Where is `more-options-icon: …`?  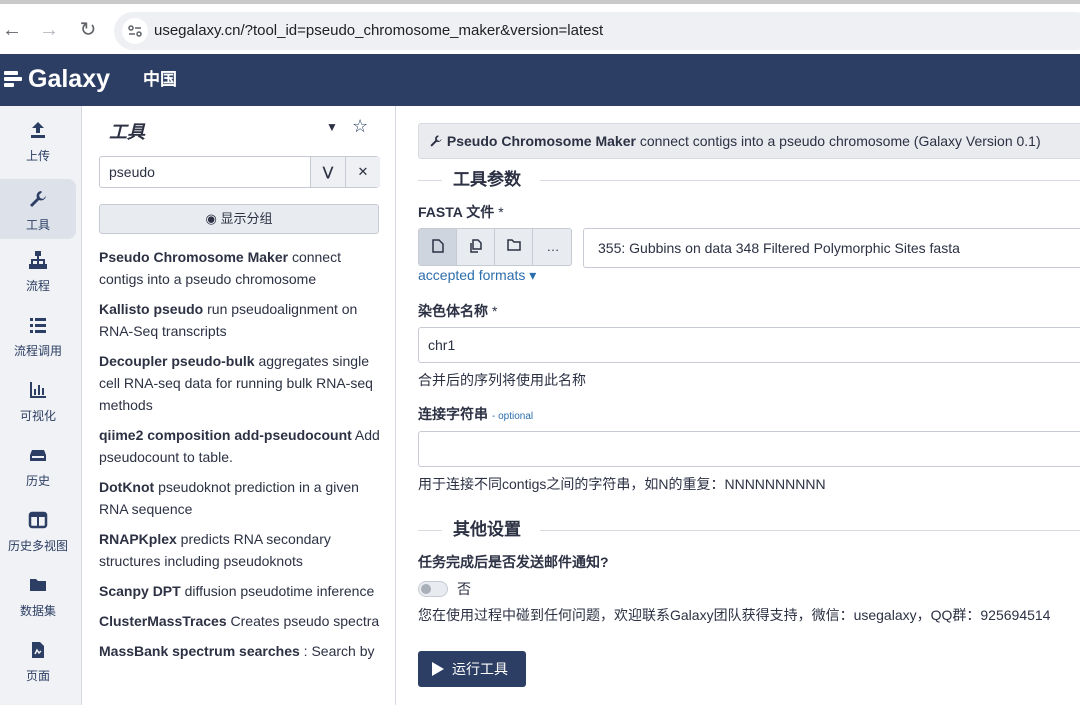 more-options-icon: … is located at coordinates (552, 247).